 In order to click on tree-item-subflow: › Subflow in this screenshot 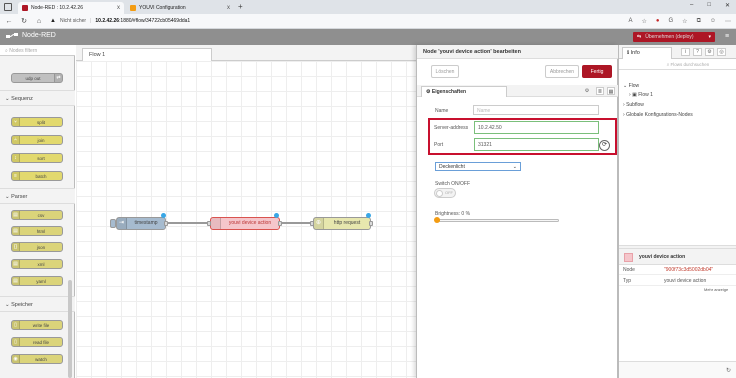, I will do `click(633, 105)`.